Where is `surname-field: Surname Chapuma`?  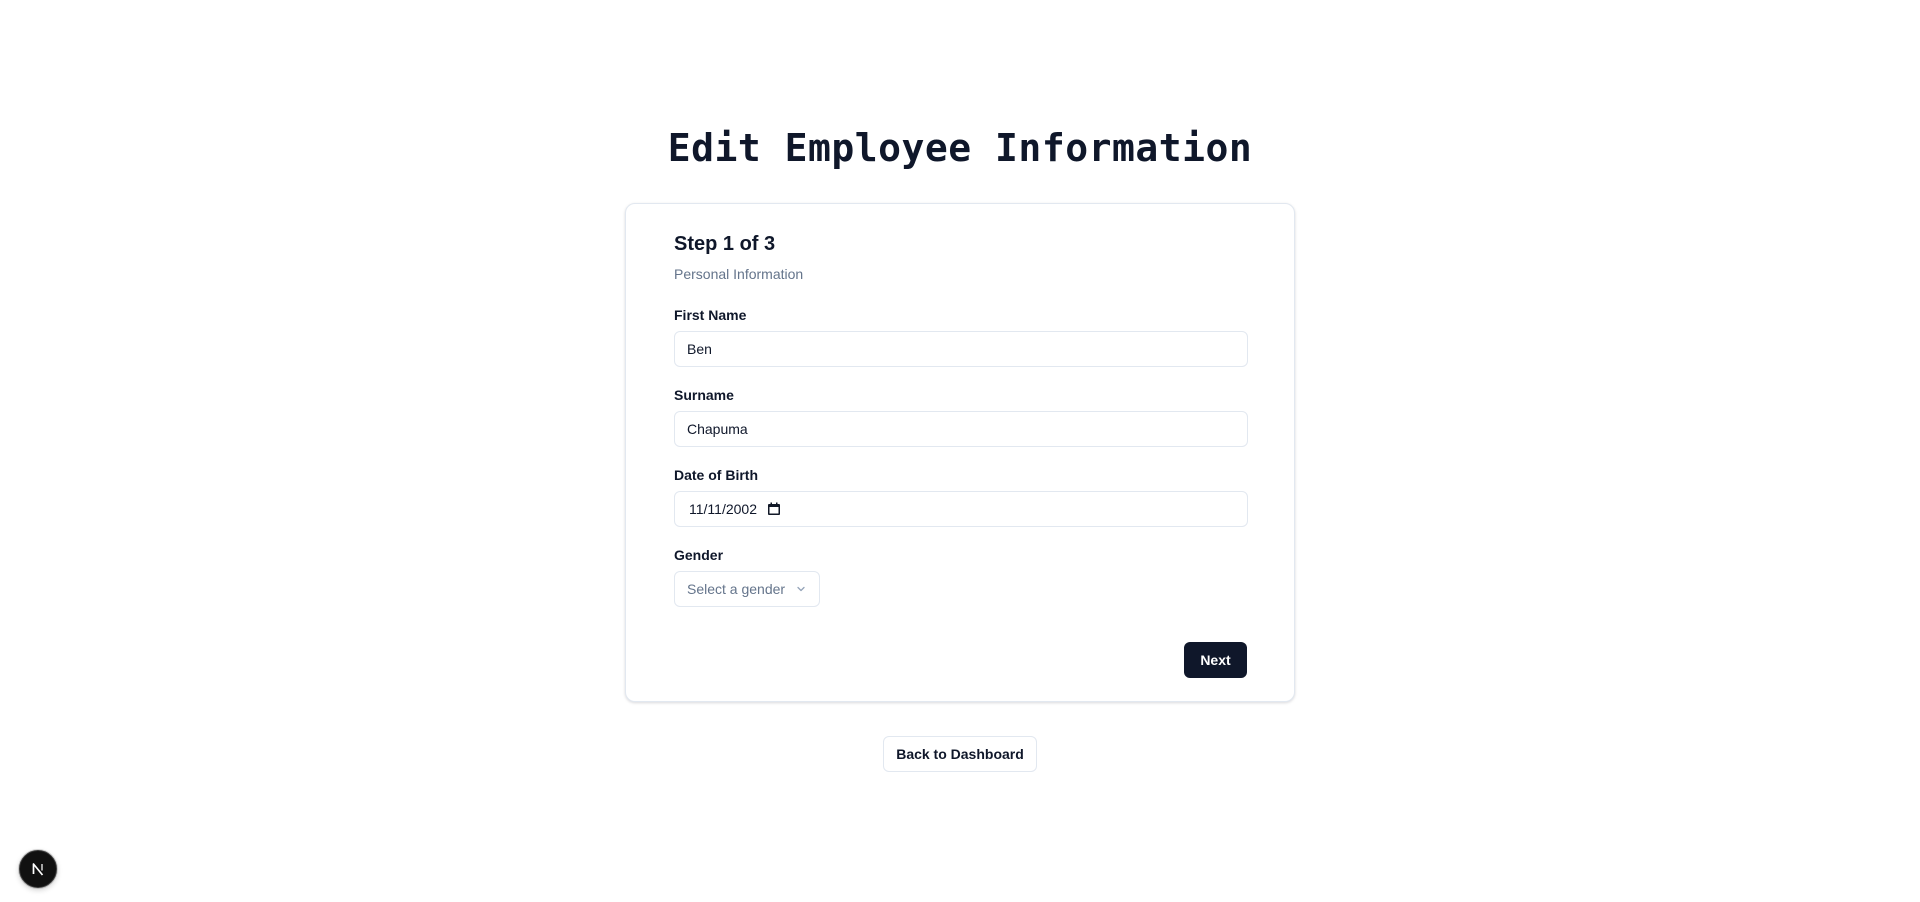
surname-field: Surname Chapuma is located at coordinates (961, 416).